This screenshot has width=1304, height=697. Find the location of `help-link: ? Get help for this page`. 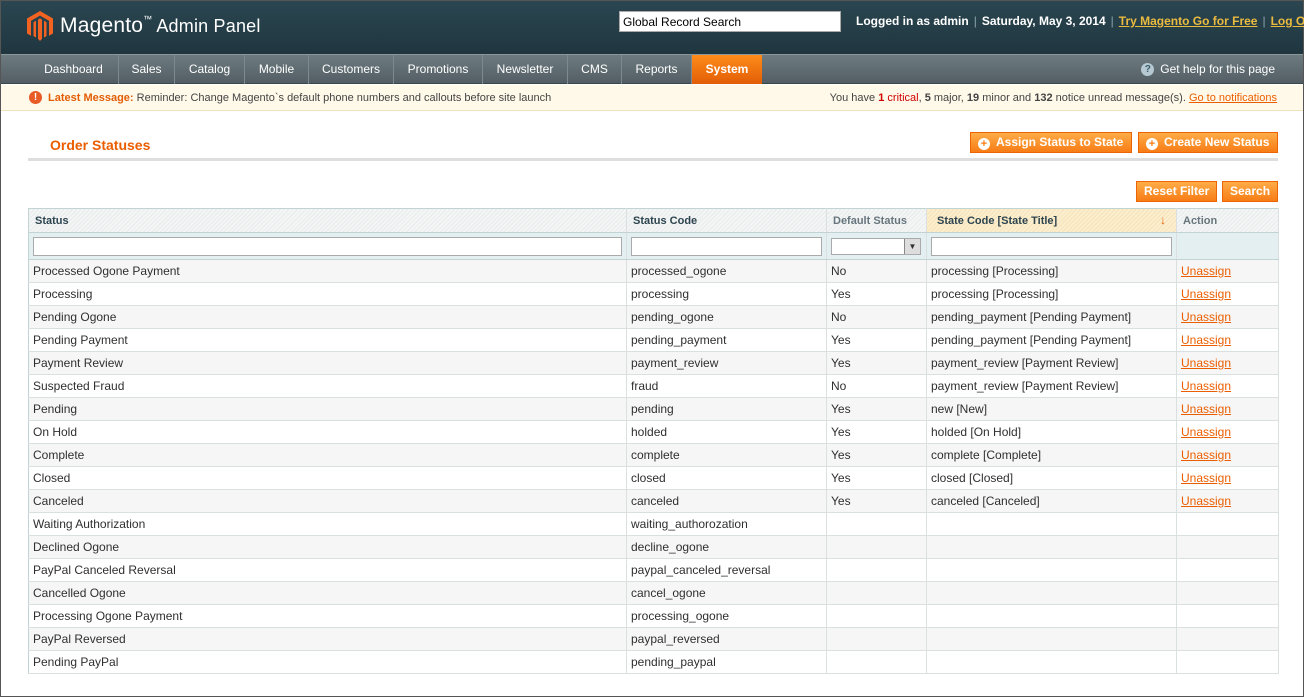

help-link: ? Get help for this page is located at coordinates (1208, 69).